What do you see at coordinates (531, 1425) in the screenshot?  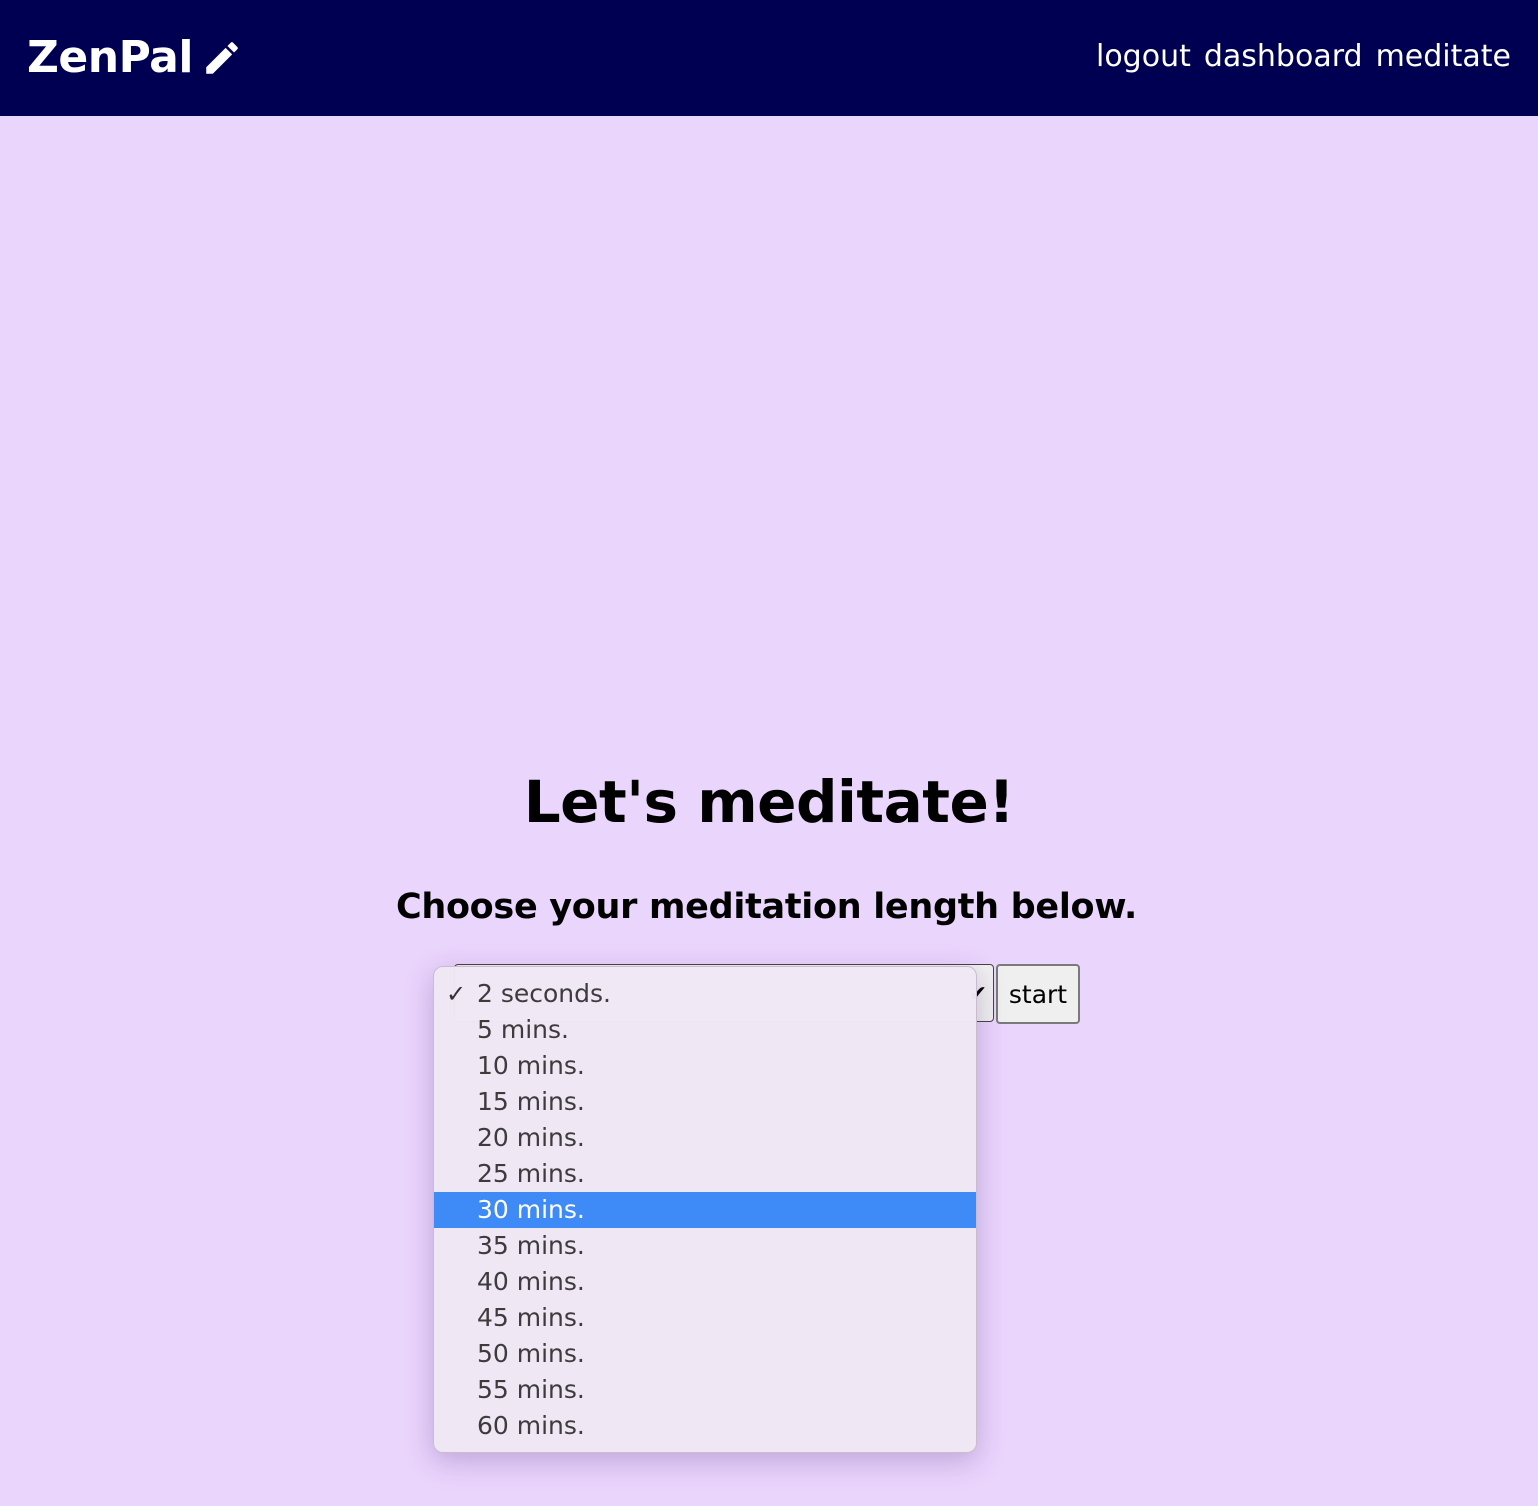 I see `dropdown-option-label: 60 mins.` at bounding box center [531, 1425].